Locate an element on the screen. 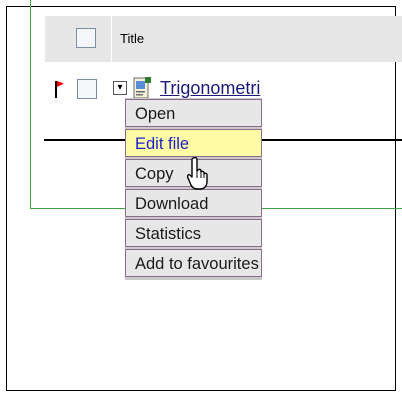 This screenshot has width=402, height=397. column-header-title: Title is located at coordinates (132, 38).